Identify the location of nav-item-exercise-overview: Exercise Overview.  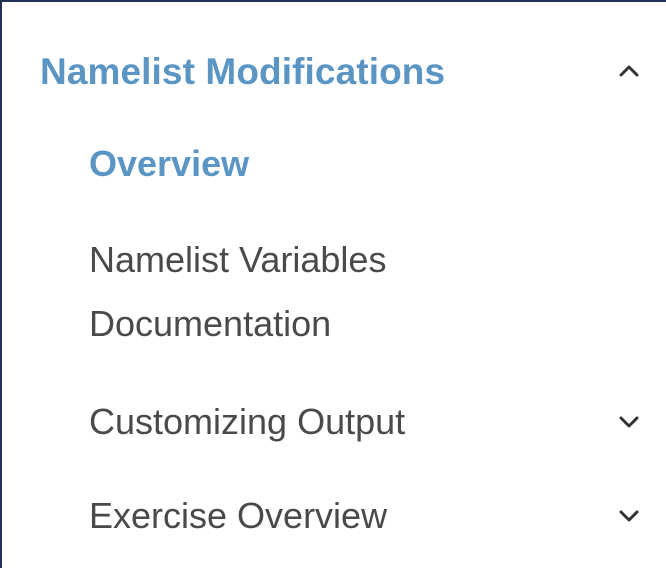
(374, 516).